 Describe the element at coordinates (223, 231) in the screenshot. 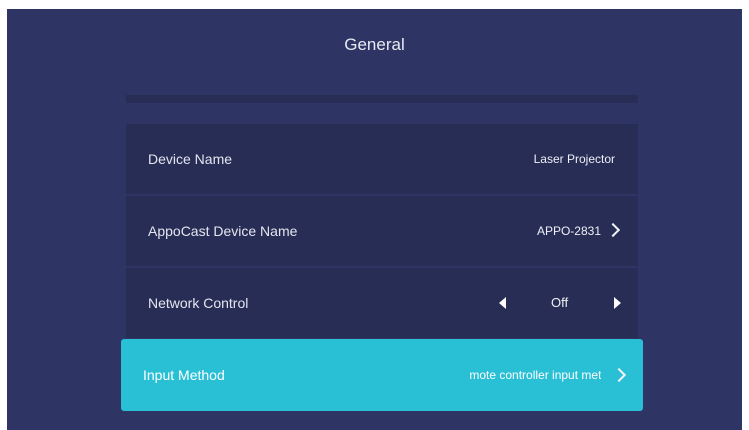

I see `setting-label: AppoCast Device Name` at that location.